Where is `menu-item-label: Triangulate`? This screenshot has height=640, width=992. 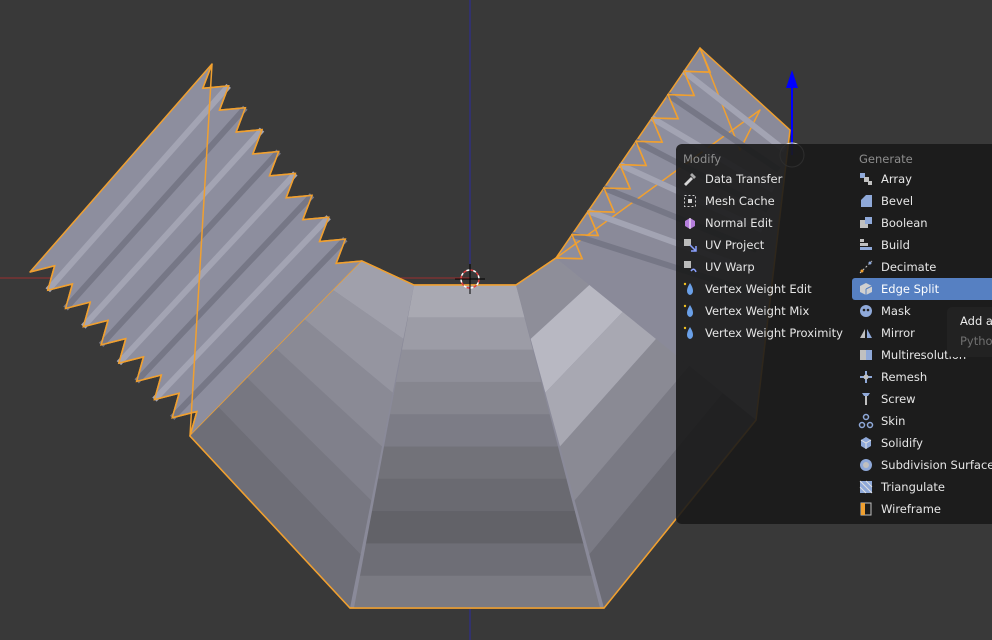
menu-item-label: Triangulate is located at coordinates (913, 487).